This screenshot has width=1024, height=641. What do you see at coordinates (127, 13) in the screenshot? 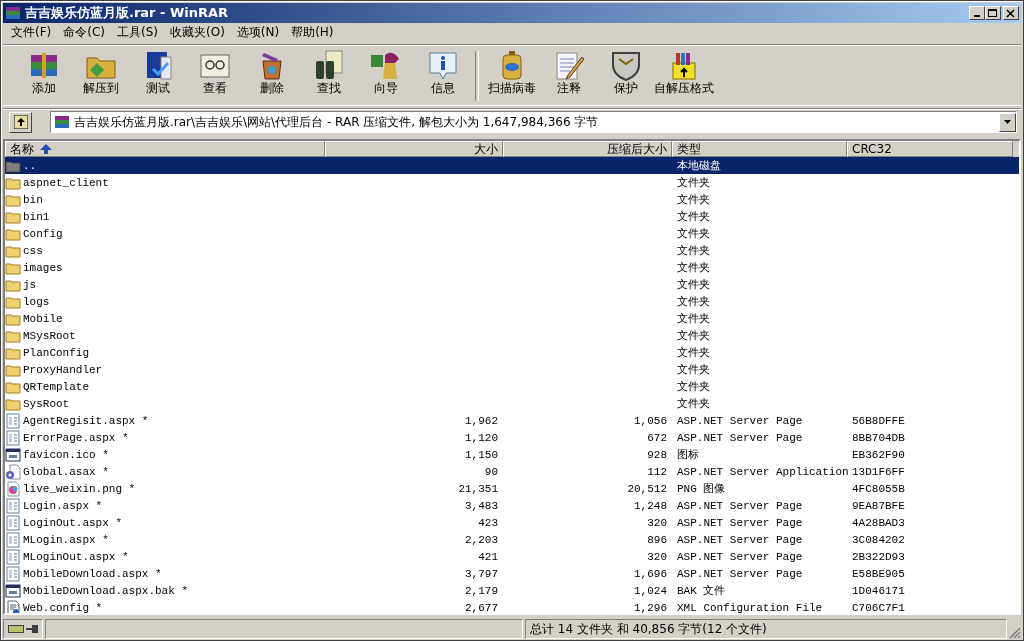
I see `window-title: 吉吉娱乐仿蓝月版.rar - WinRAR` at bounding box center [127, 13].